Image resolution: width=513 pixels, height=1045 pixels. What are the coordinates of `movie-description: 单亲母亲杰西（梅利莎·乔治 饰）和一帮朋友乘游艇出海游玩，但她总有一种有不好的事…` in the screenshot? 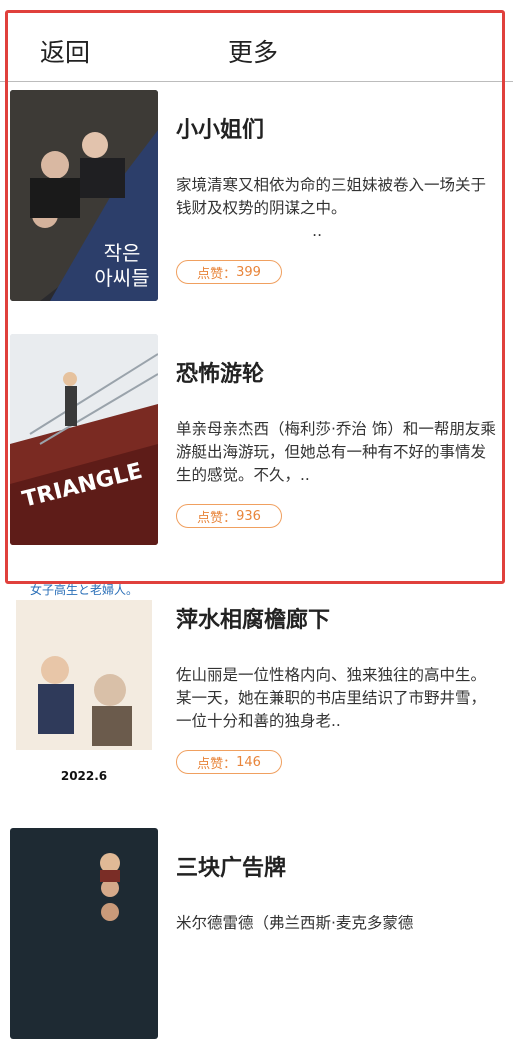 It's located at (336, 452).